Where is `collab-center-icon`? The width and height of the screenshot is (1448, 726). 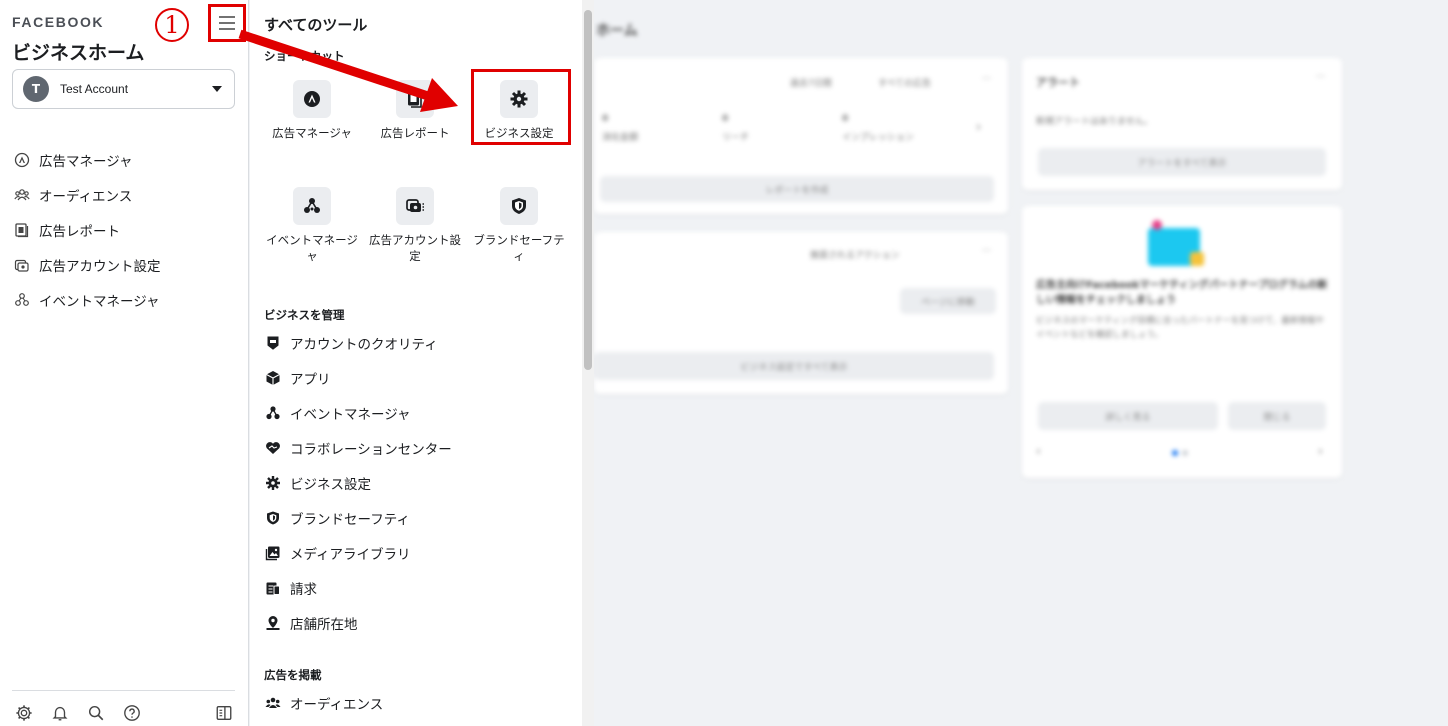
collab-center-icon is located at coordinates (273, 448).